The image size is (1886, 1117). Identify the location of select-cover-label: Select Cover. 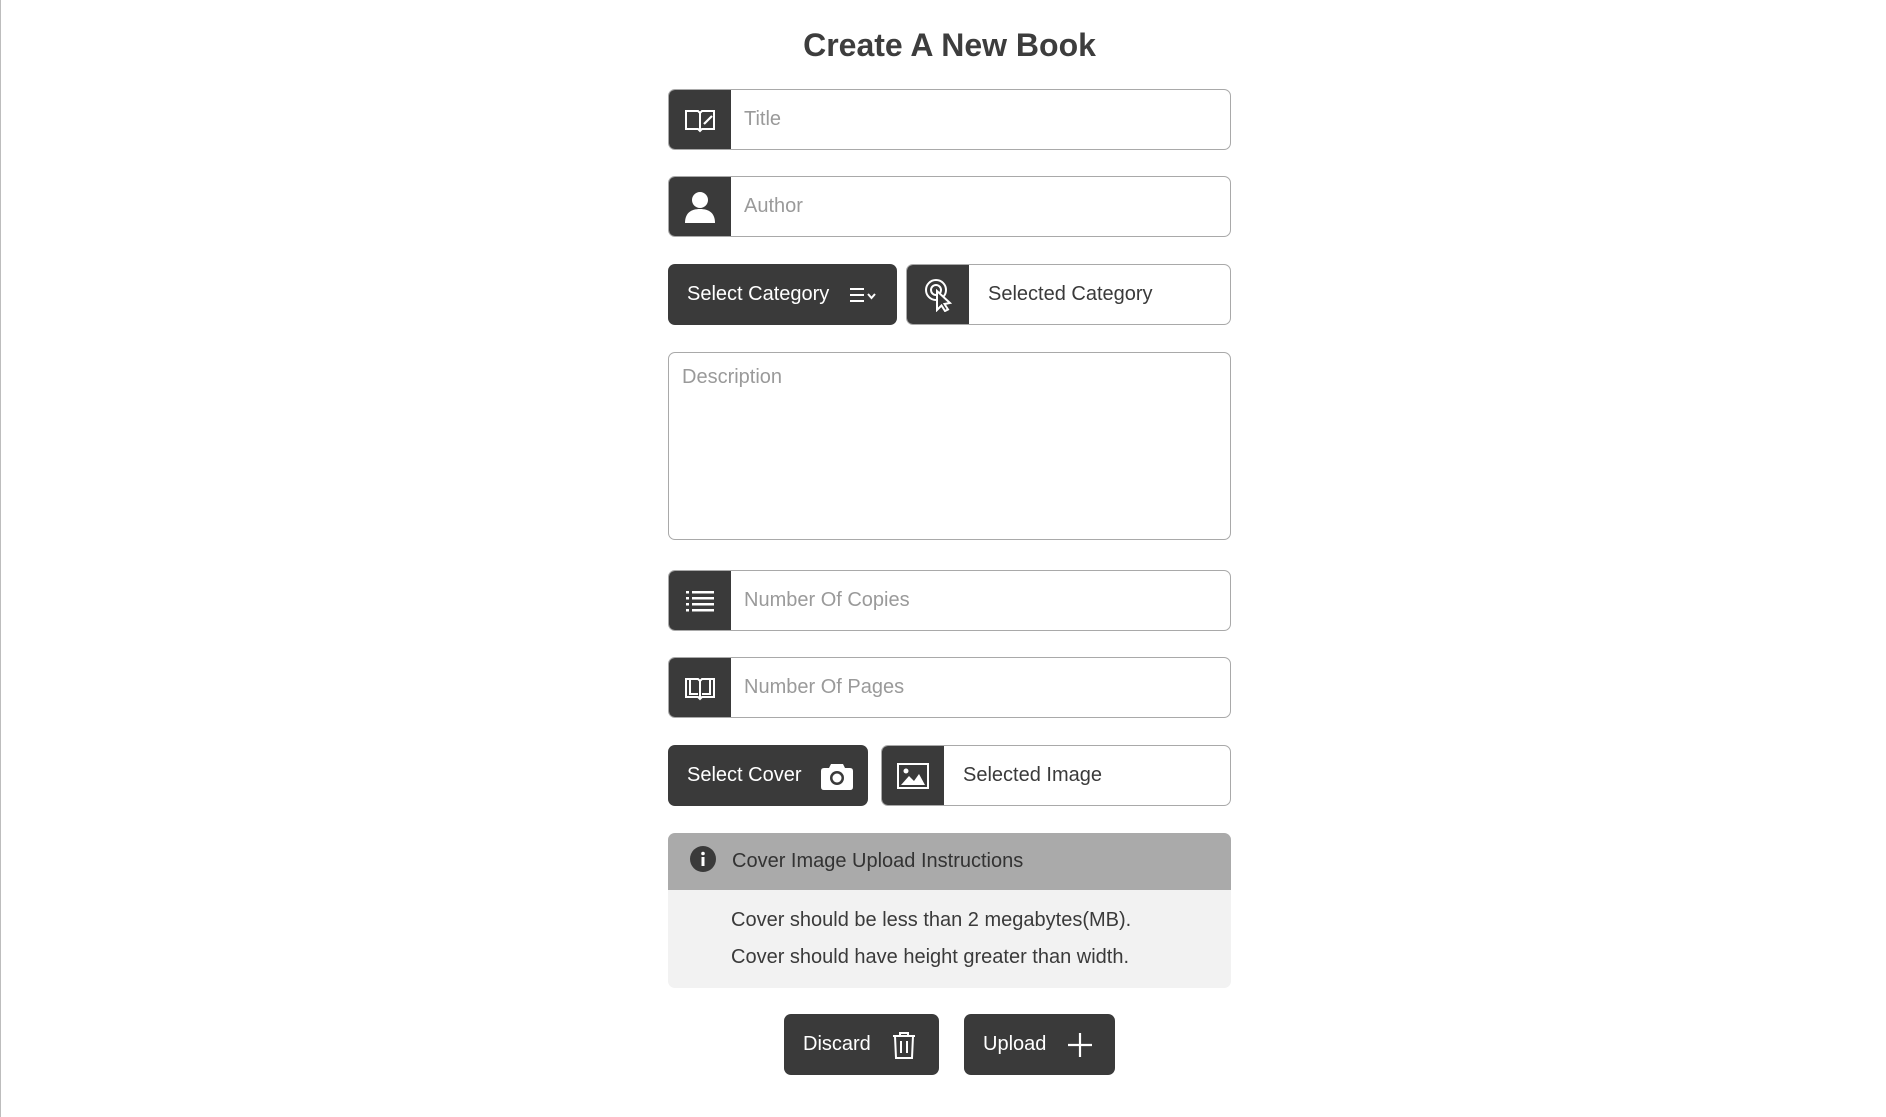
(744, 775).